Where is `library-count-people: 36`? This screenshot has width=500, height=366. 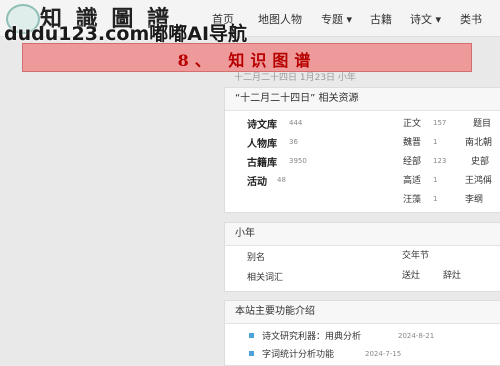
library-count-people: 36 is located at coordinates (293, 142).